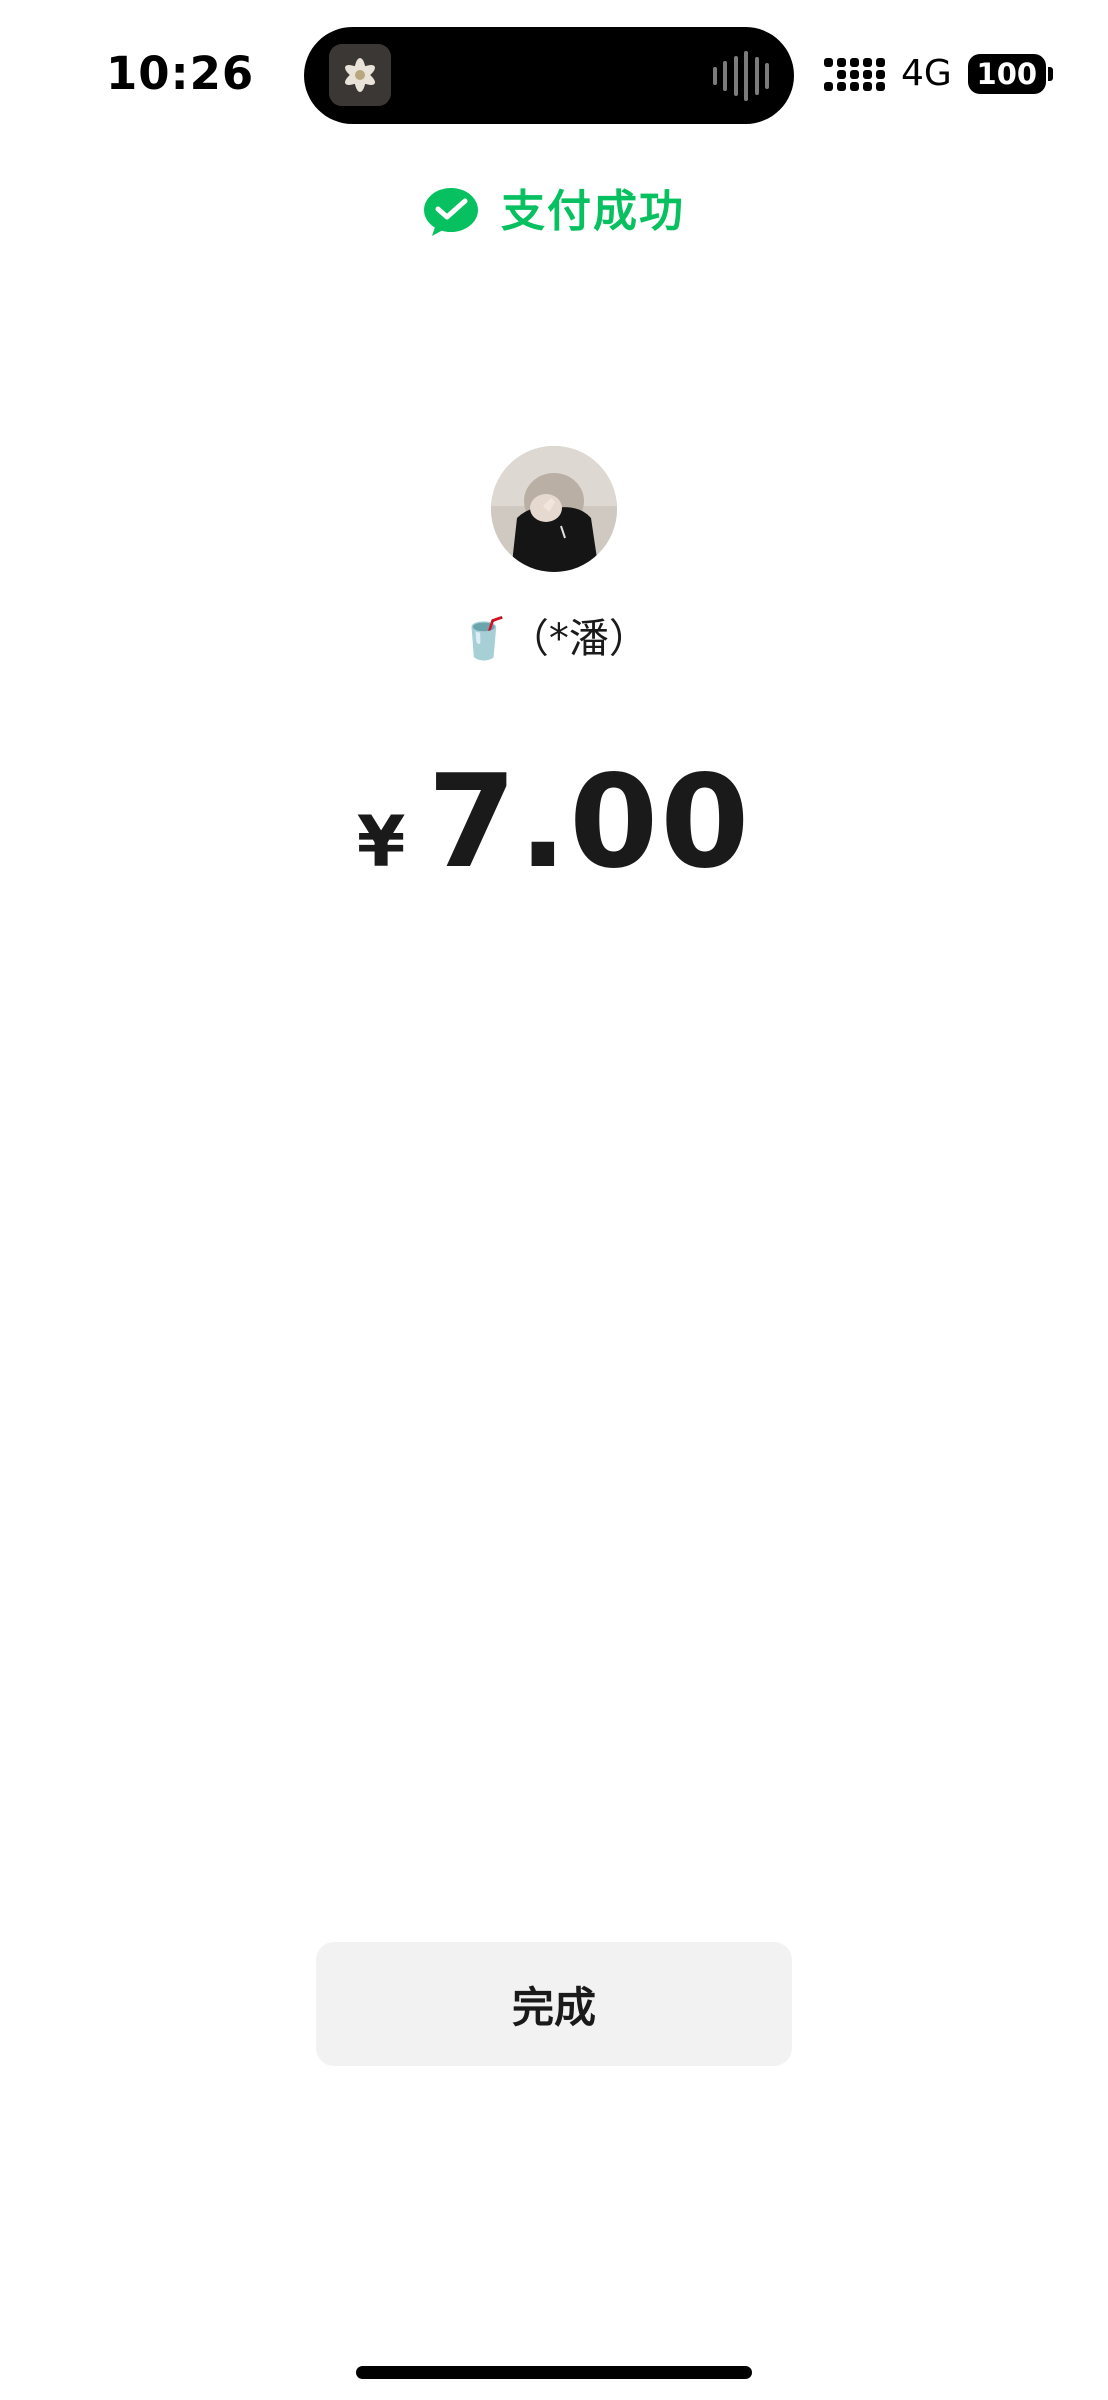  I want to click on payee-avatar, so click(554, 509).